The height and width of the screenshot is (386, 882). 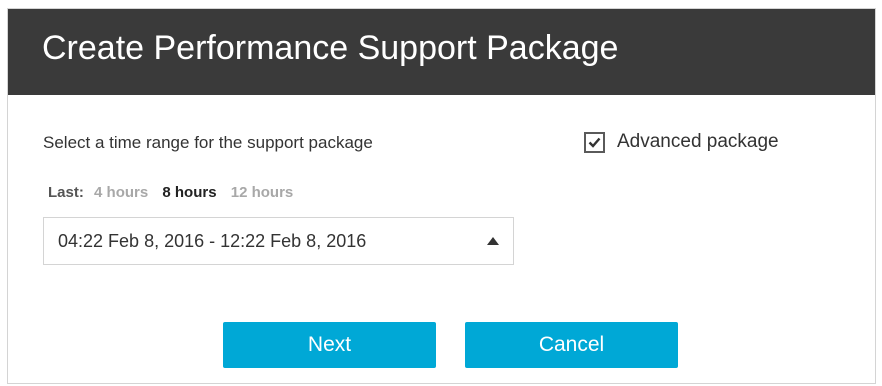 I want to click on cancel-button: Cancel, so click(x=571, y=345).